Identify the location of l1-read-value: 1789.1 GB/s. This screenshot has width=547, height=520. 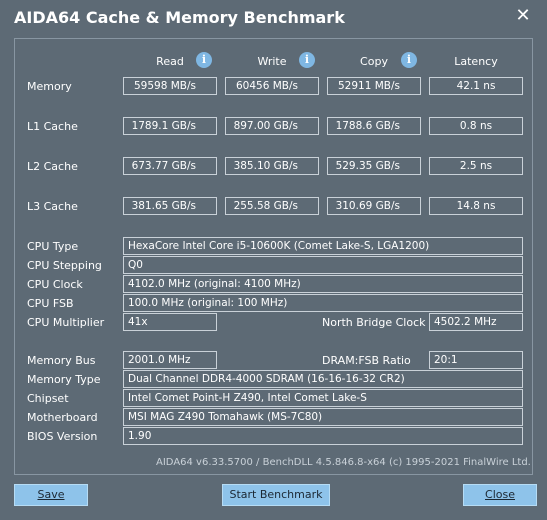
(170, 126).